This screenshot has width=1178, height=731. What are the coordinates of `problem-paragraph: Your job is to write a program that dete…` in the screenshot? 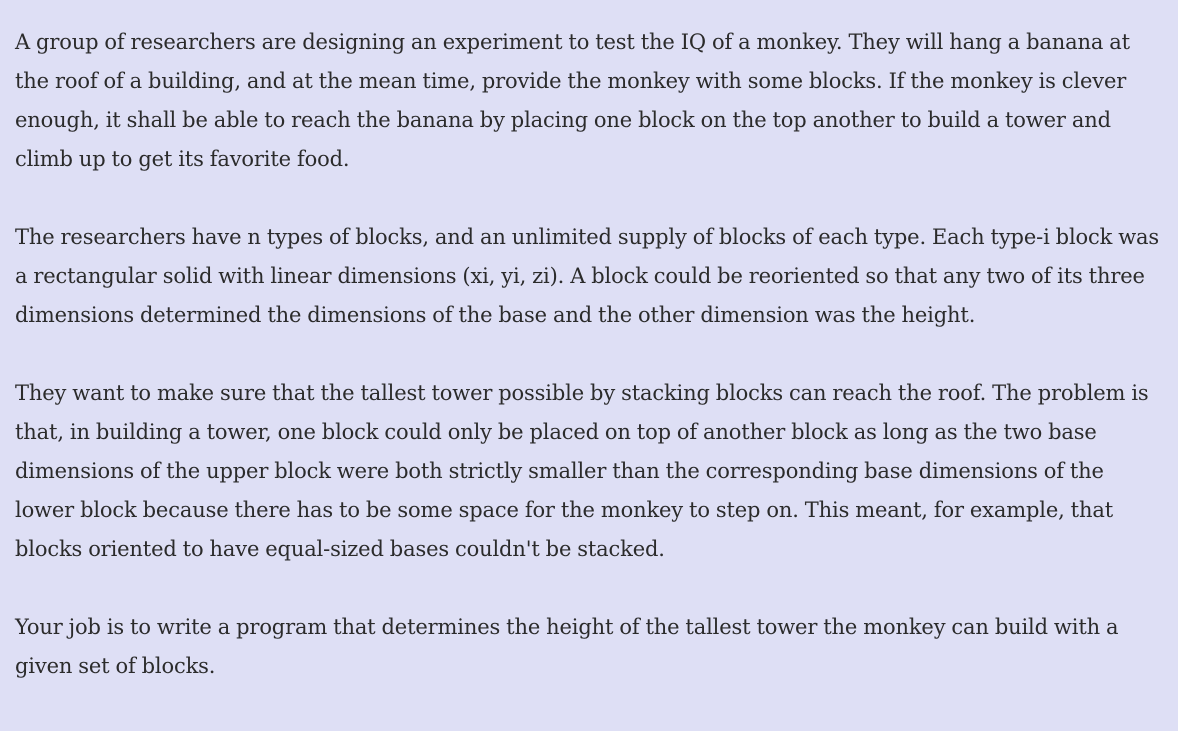 It's located at (567, 646).